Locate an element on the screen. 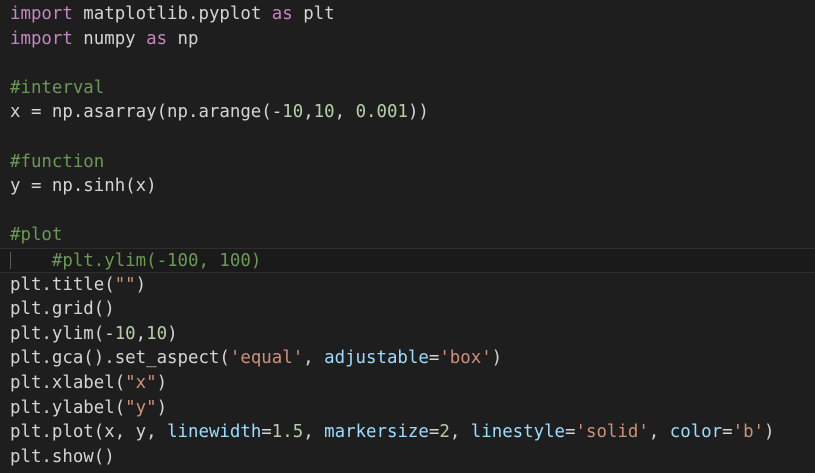 This screenshot has width=815, height=473. code-token: #plot is located at coordinates (36, 235).